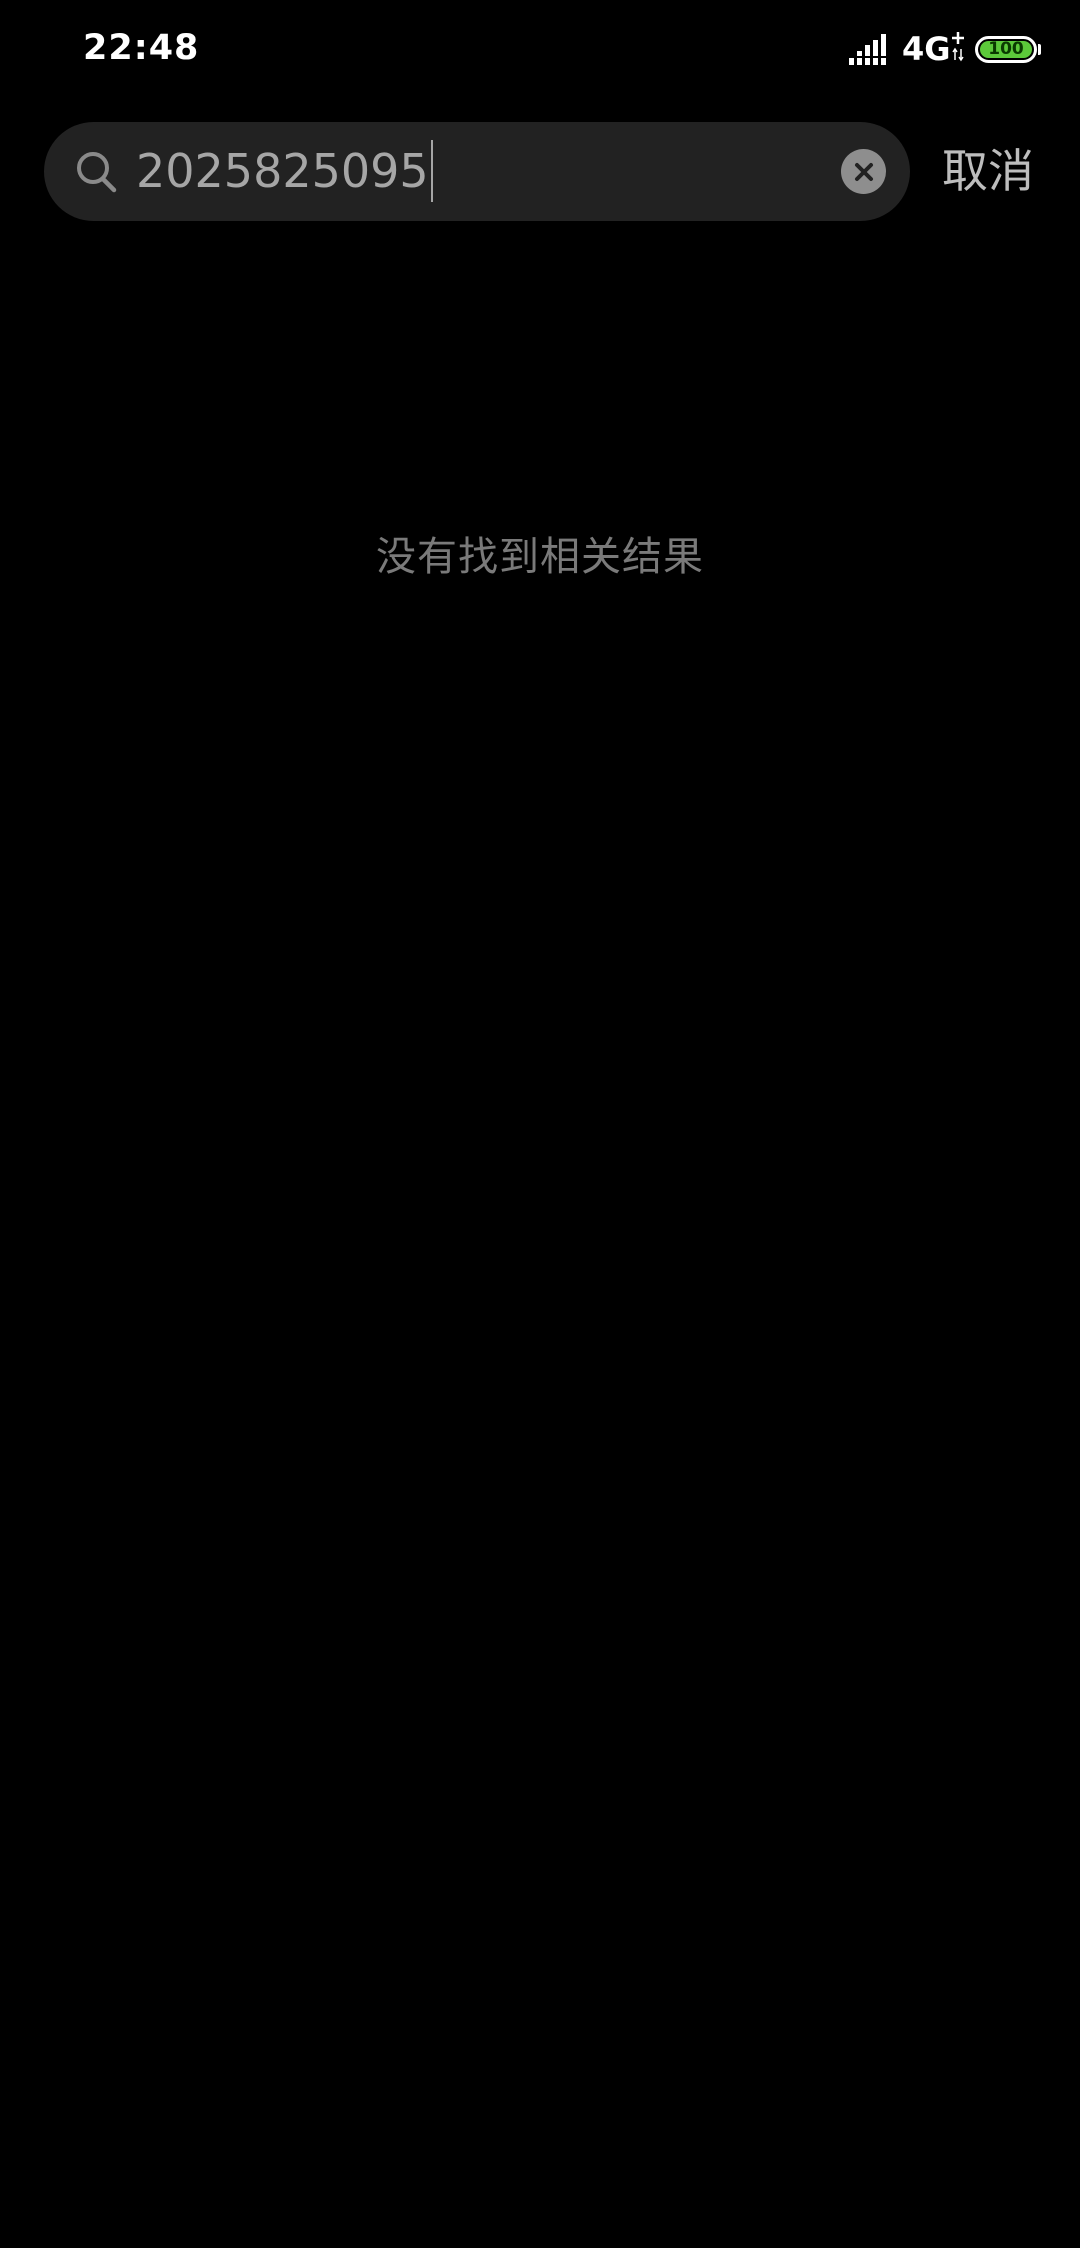 The width and height of the screenshot is (1080, 2248). What do you see at coordinates (97, 172) in the screenshot?
I see `search-icon` at bounding box center [97, 172].